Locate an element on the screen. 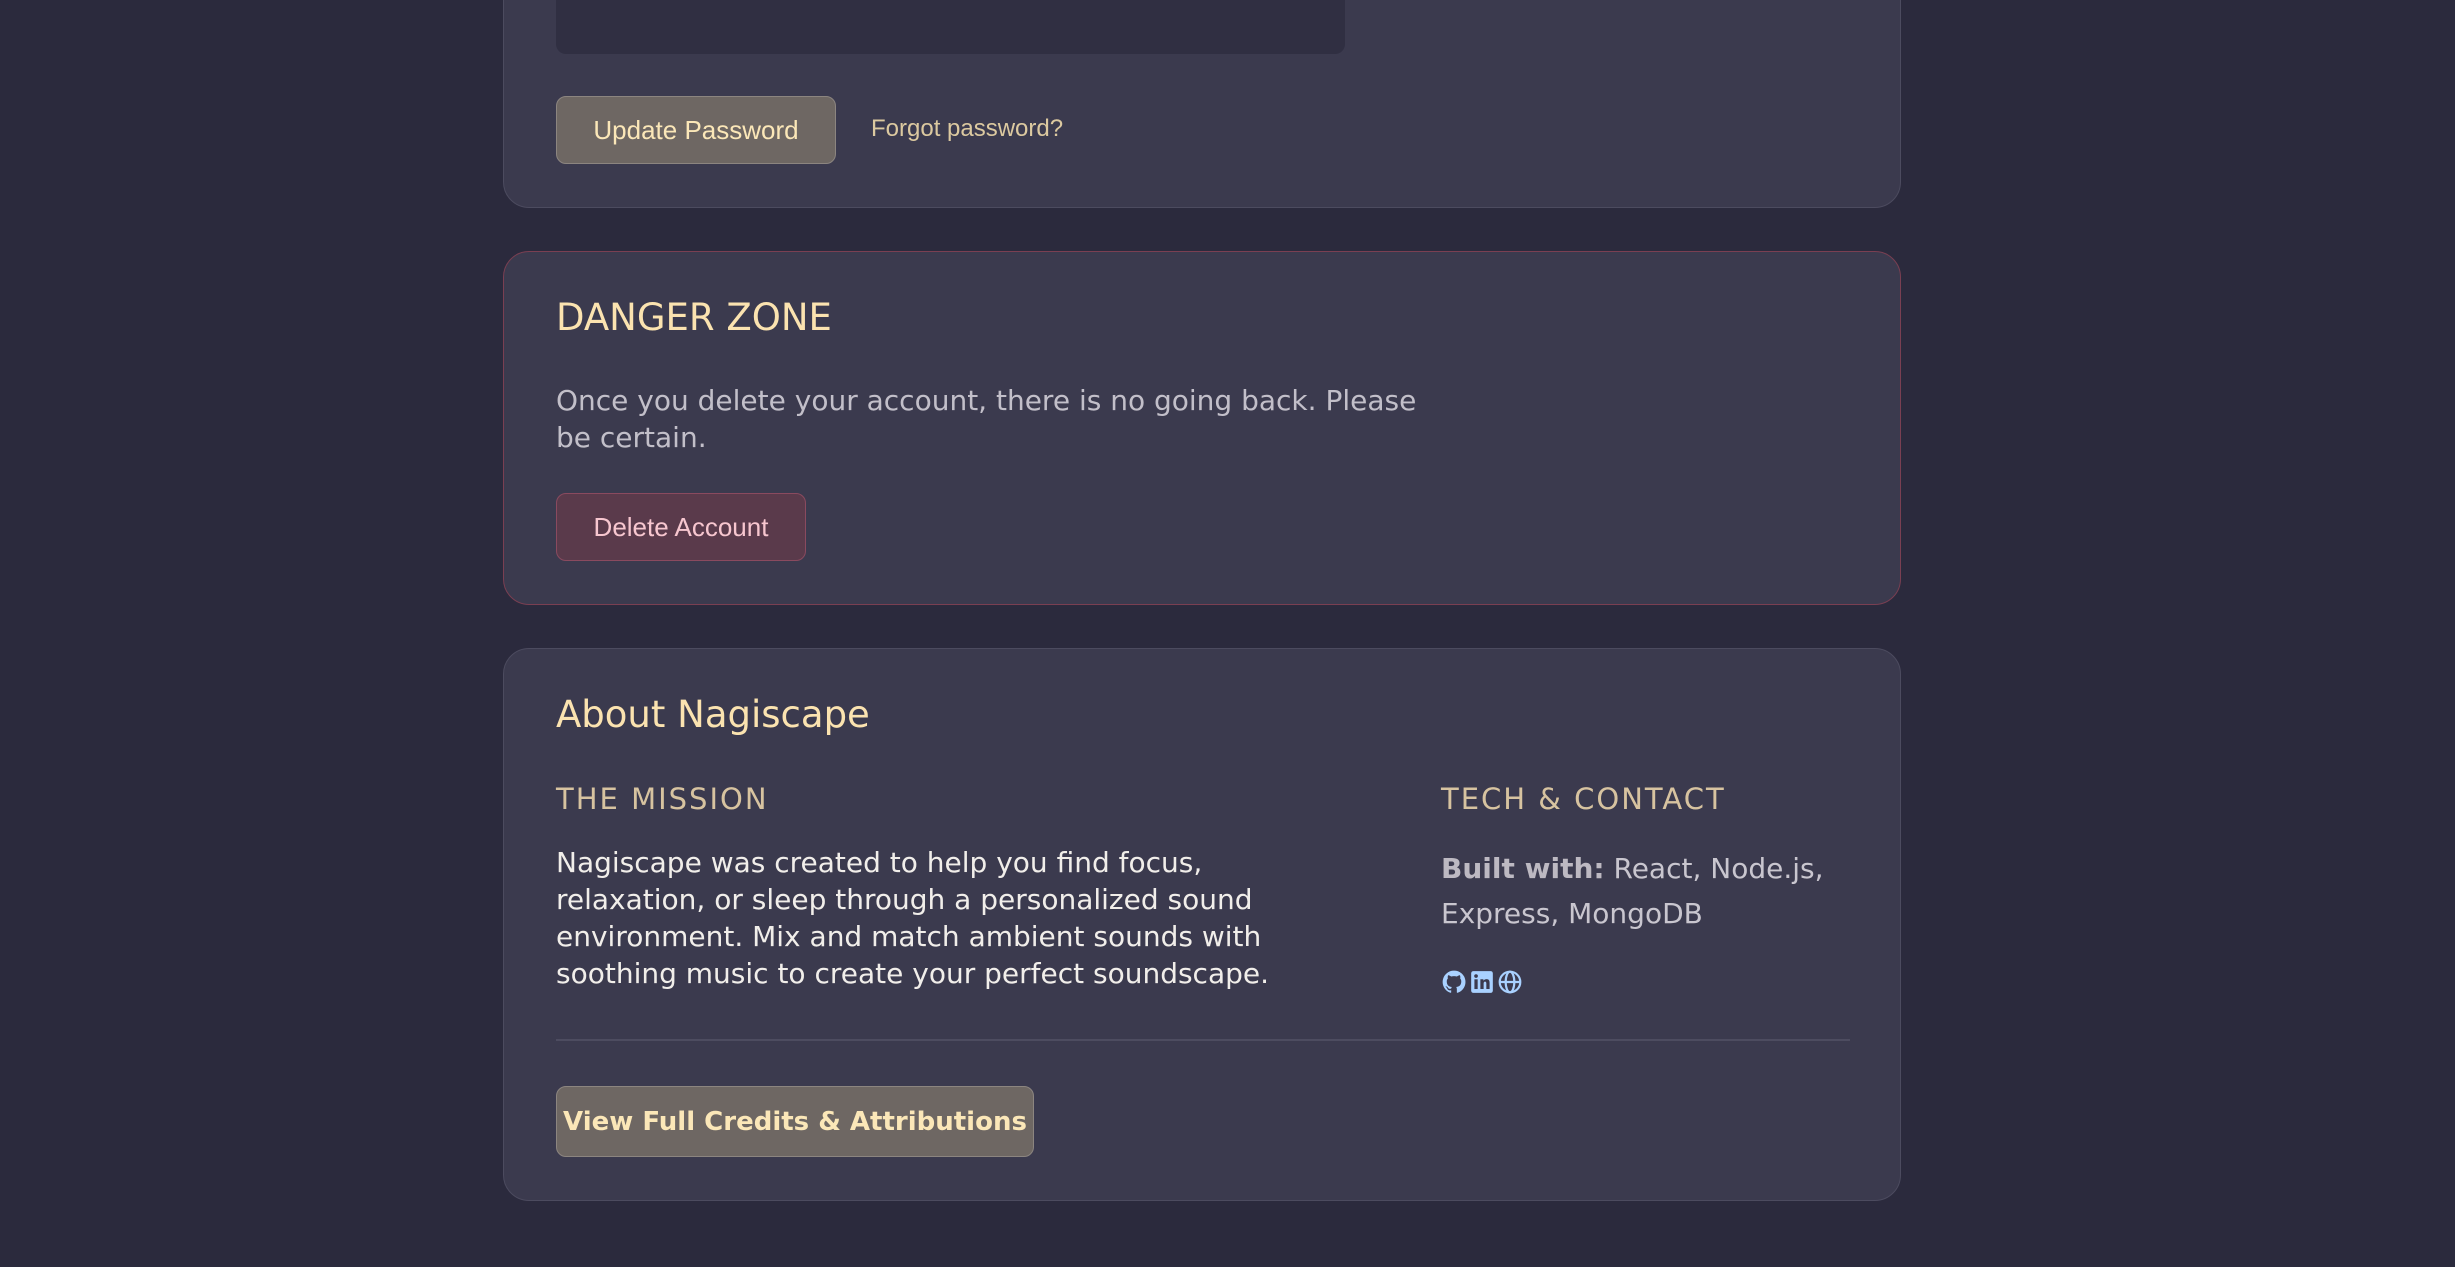 Image resolution: width=2455 pixels, height=1267 pixels. built-with-label: Built with: is located at coordinates (1523, 868).